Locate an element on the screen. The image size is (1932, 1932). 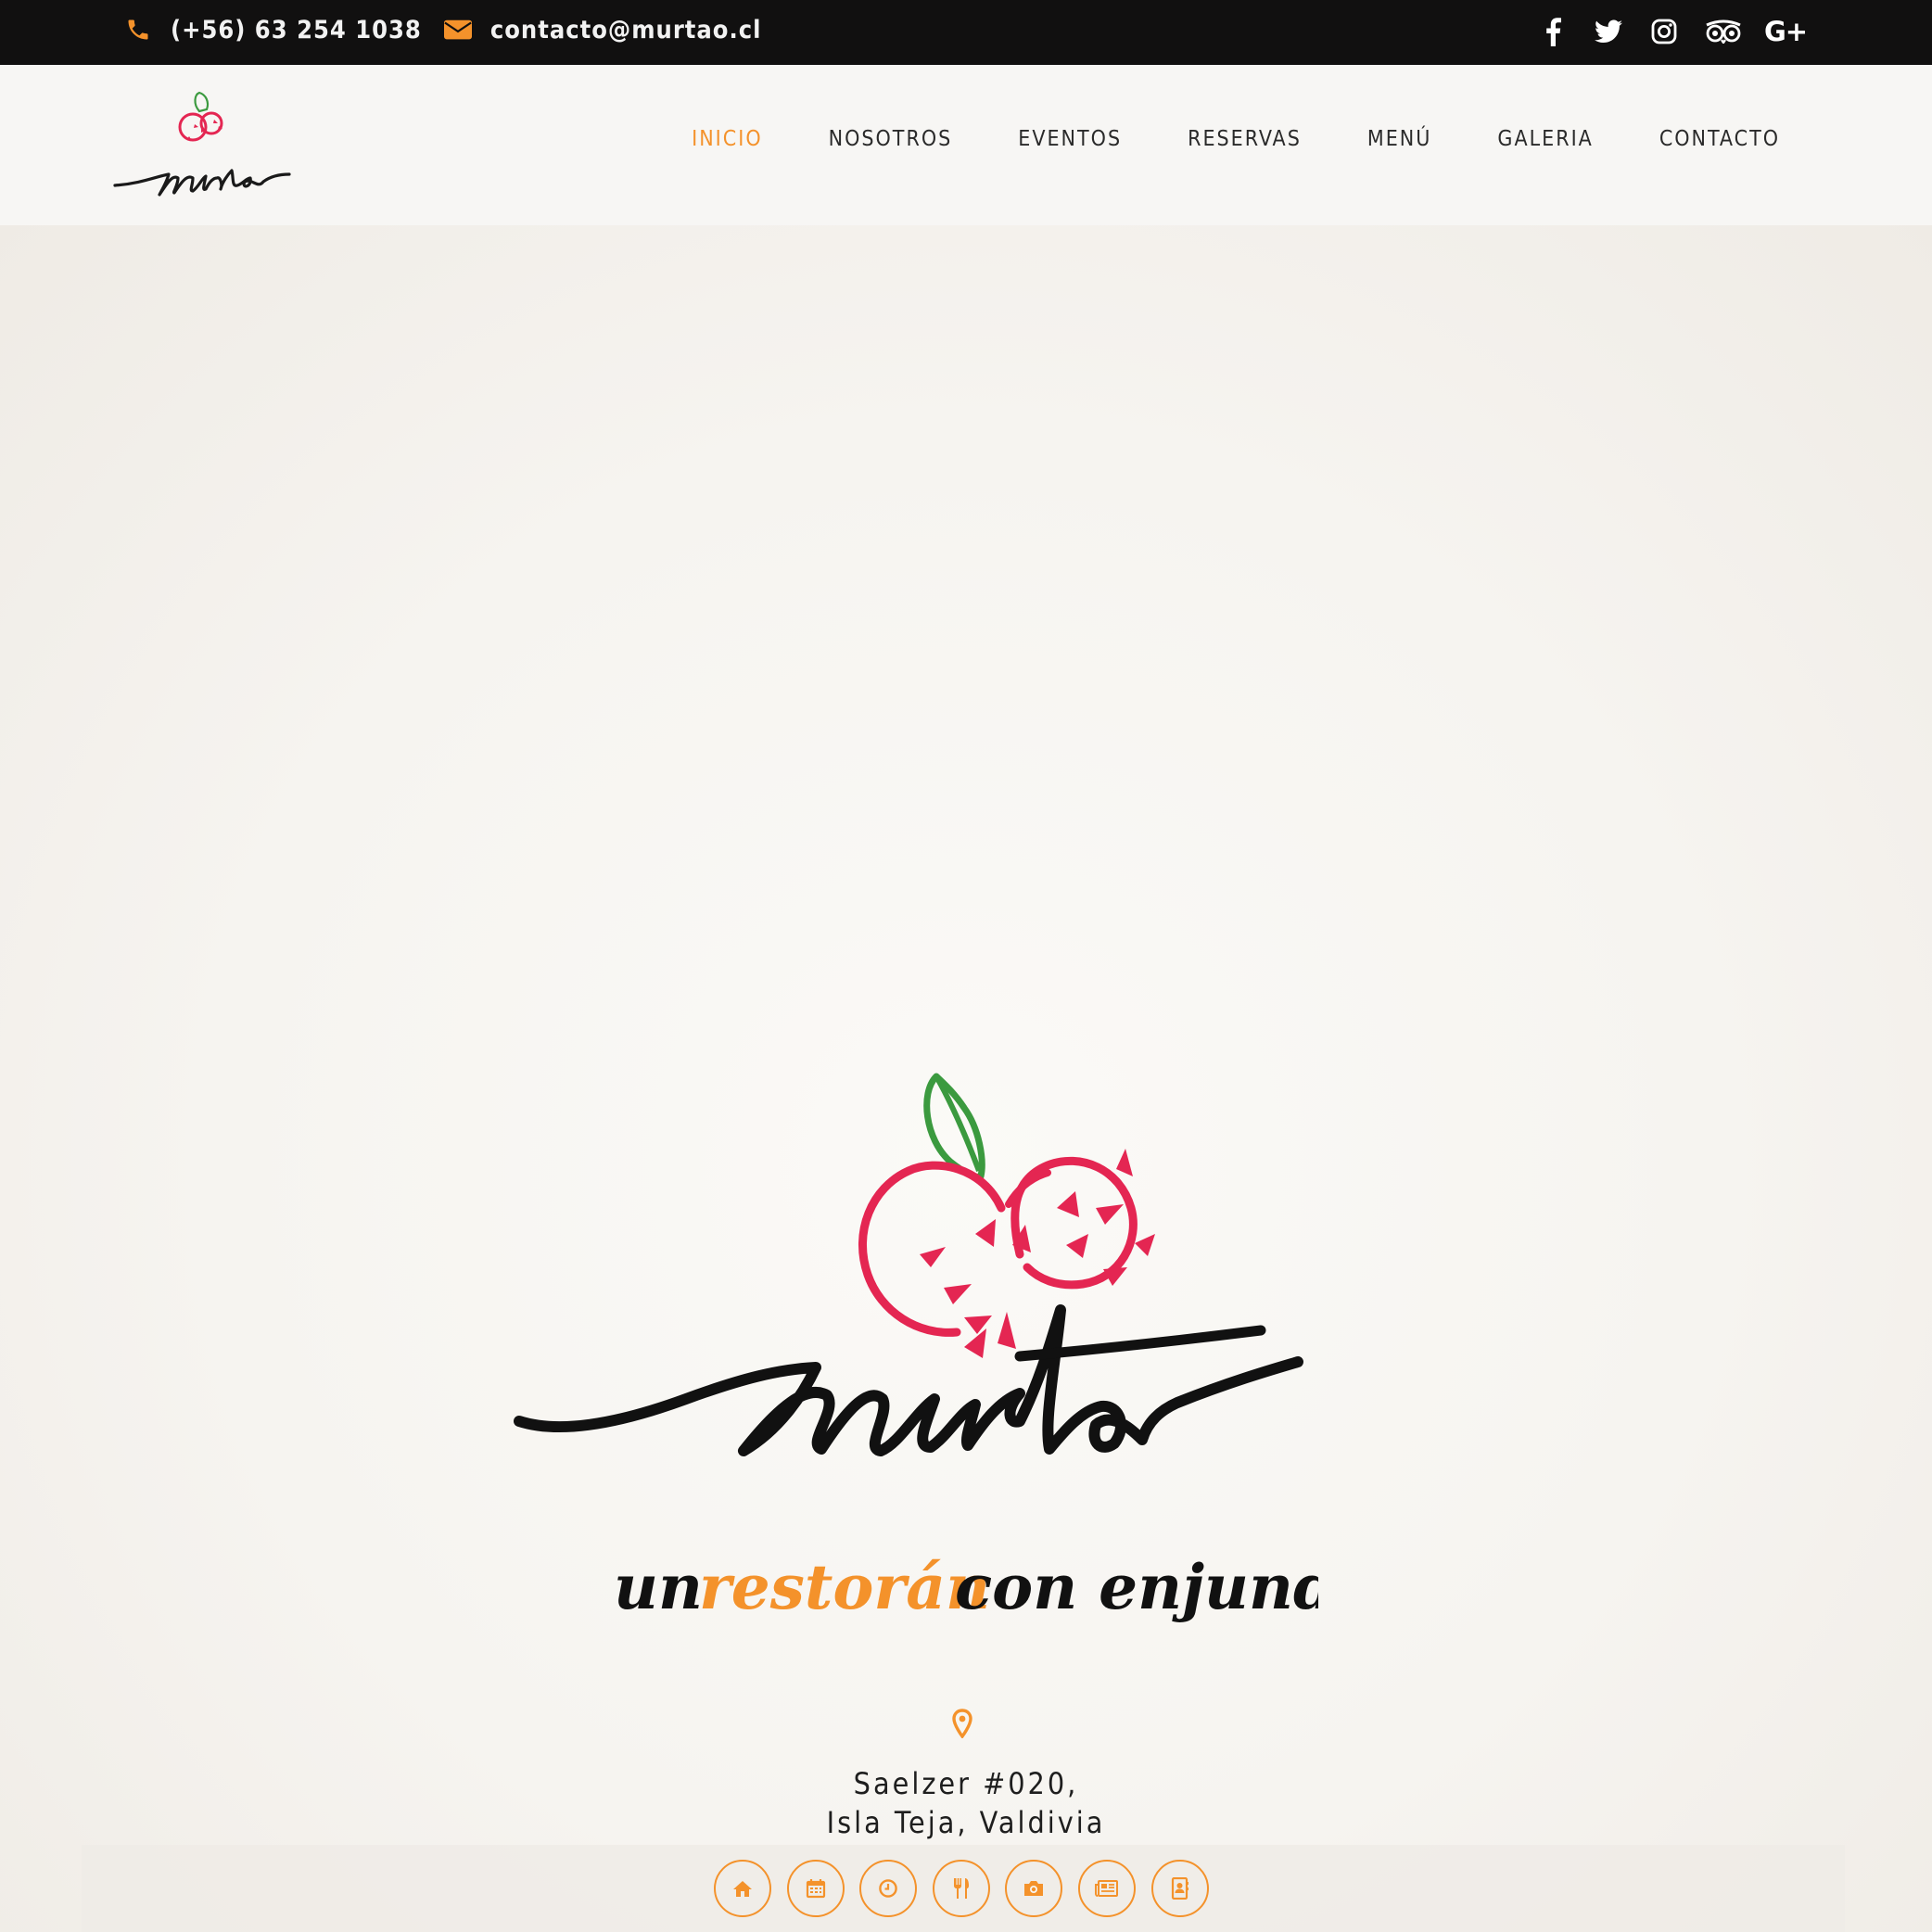
phone-link: (+56) 63 254 1038 is located at coordinates (273, 30).